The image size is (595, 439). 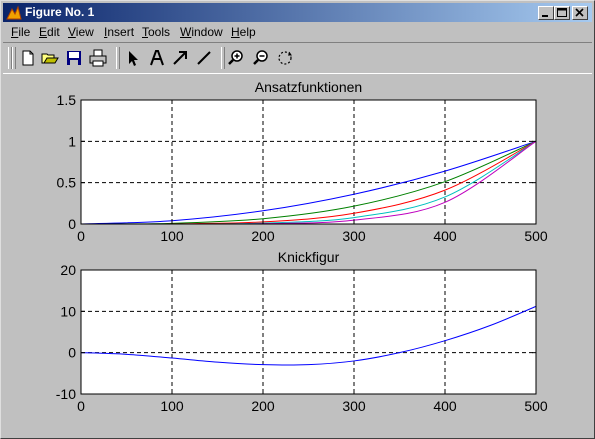 I want to click on window-title: Figure No. 1, so click(x=60, y=12).